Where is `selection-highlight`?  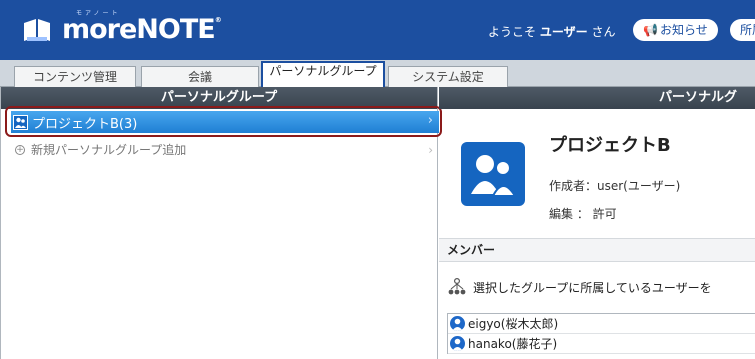 selection-highlight is located at coordinates (223, 121).